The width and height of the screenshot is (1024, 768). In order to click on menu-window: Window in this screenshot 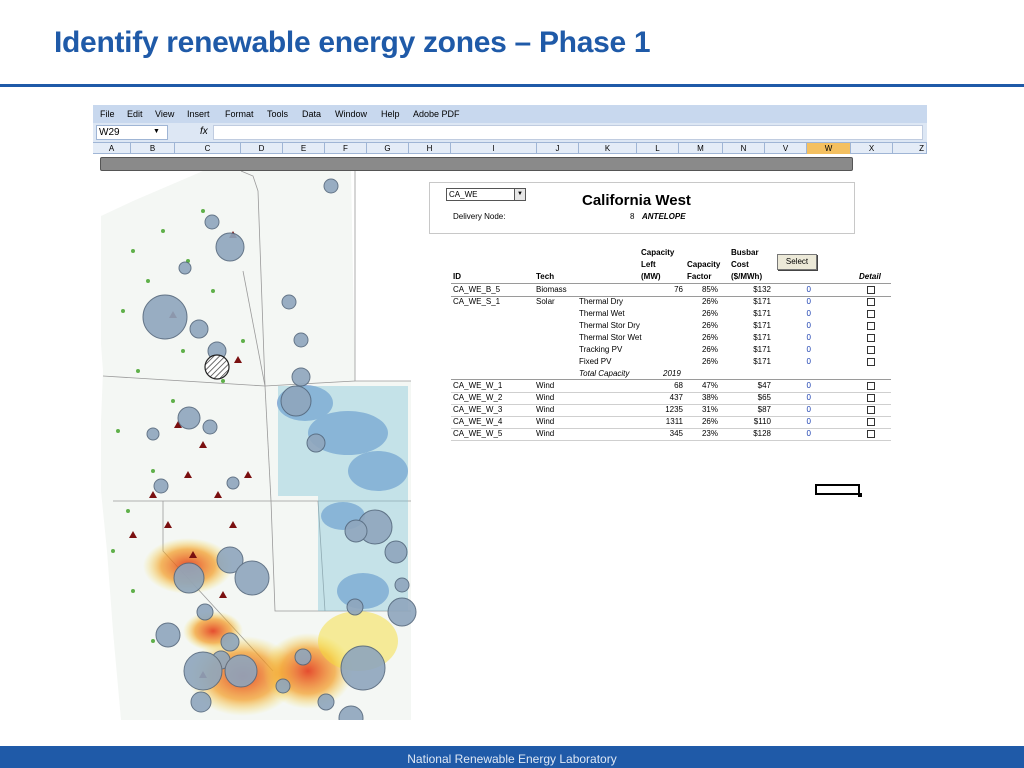, I will do `click(351, 114)`.